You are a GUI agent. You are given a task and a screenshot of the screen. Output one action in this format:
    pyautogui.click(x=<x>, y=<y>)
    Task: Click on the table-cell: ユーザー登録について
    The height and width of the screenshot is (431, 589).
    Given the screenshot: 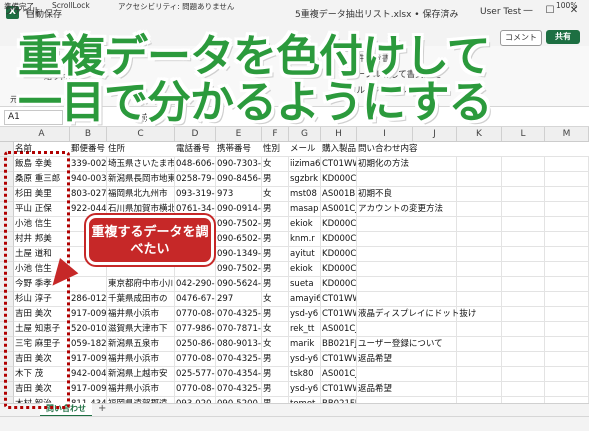 What is the action you would take?
    pyautogui.click(x=400, y=344)
    